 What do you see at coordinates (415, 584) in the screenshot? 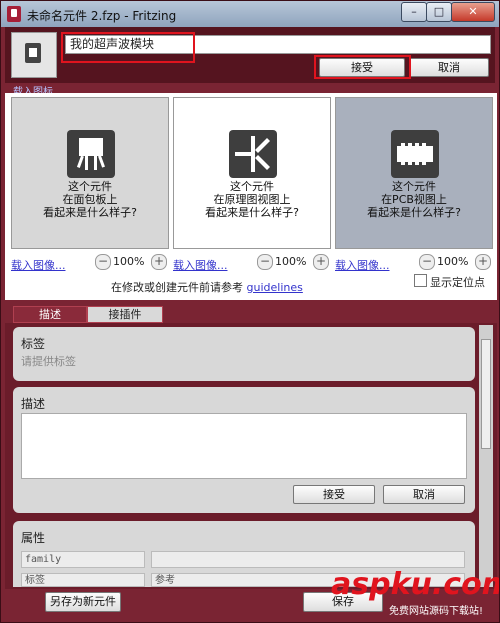
I see `watermark-logo: aspku.com` at bounding box center [415, 584].